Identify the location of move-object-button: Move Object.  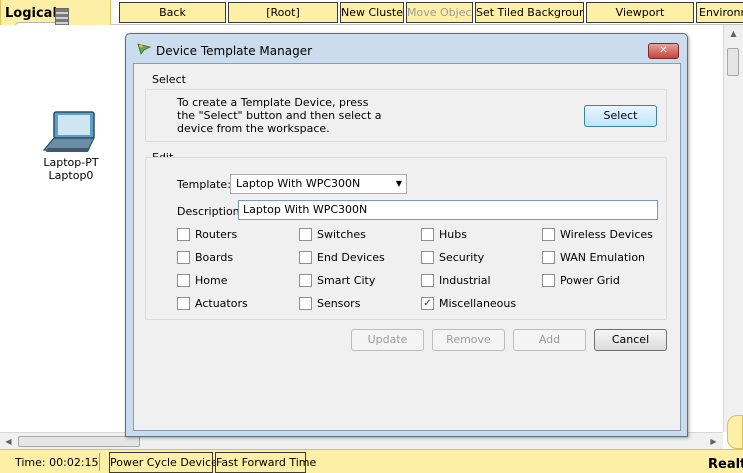
(439, 12).